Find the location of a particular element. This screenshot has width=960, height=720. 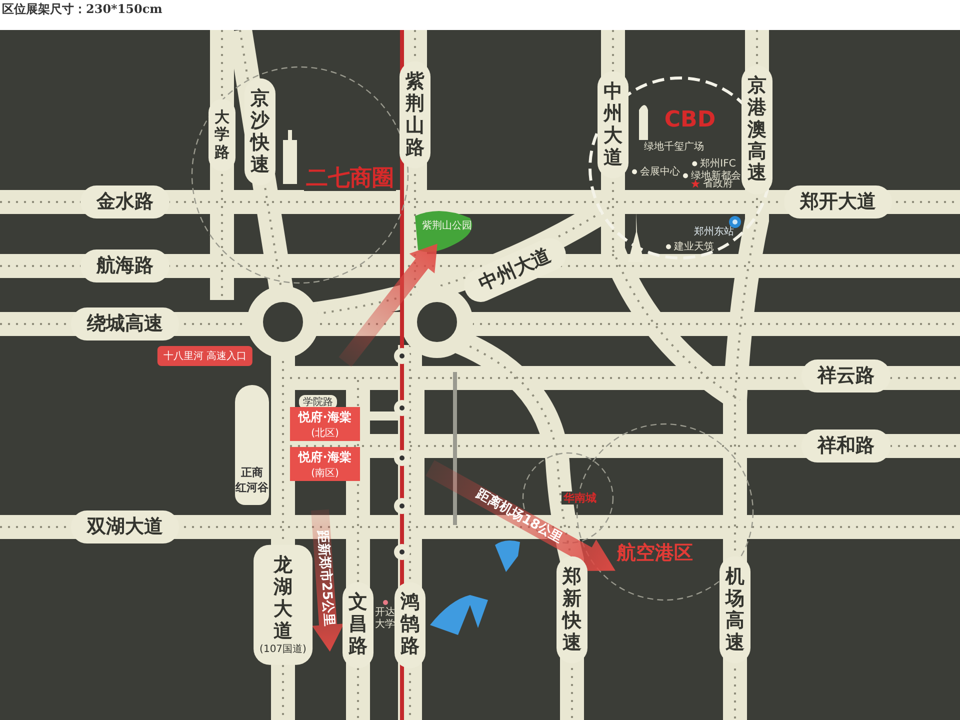

road-label: 文昌路 is located at coordinates (358, 625).